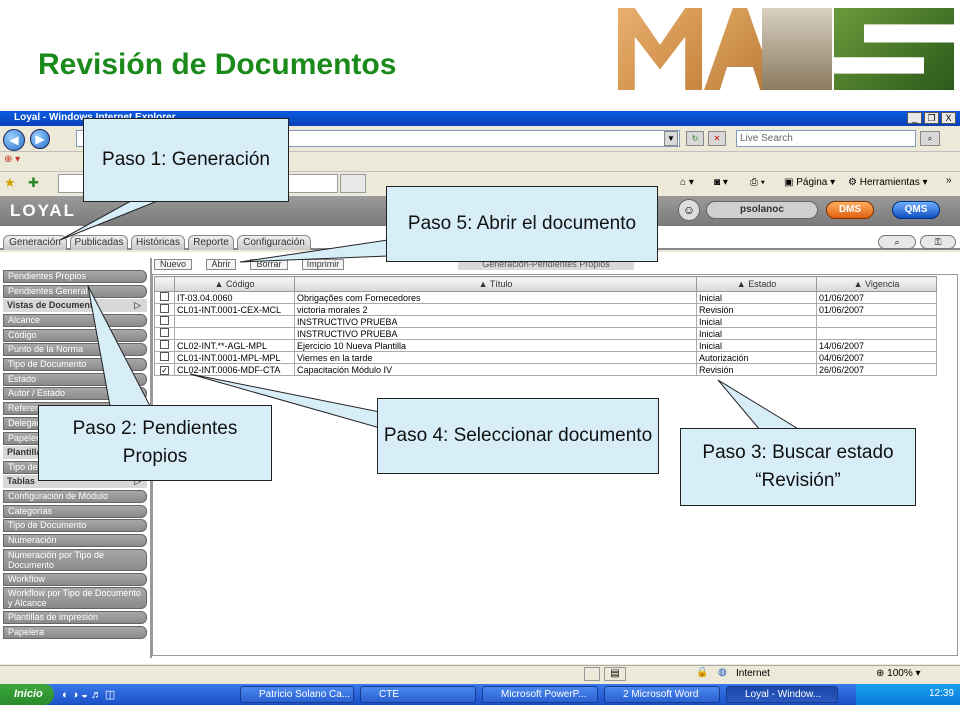 The image size is (960, 720). Describe the element at coordinates (695, 138) in the screenshot. I see `refresh-icon: ↻` at that location.